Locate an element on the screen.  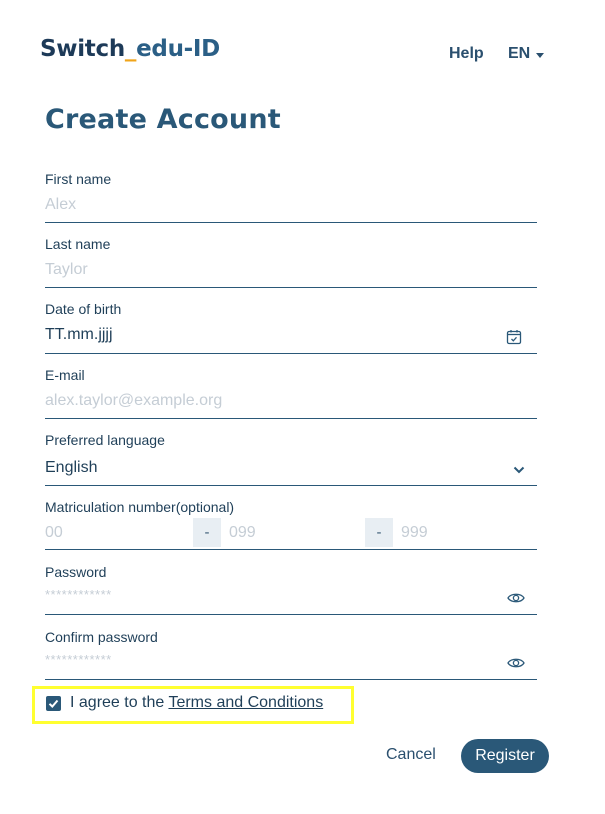
confirm-password-underline is located at coordinates (291, 679).